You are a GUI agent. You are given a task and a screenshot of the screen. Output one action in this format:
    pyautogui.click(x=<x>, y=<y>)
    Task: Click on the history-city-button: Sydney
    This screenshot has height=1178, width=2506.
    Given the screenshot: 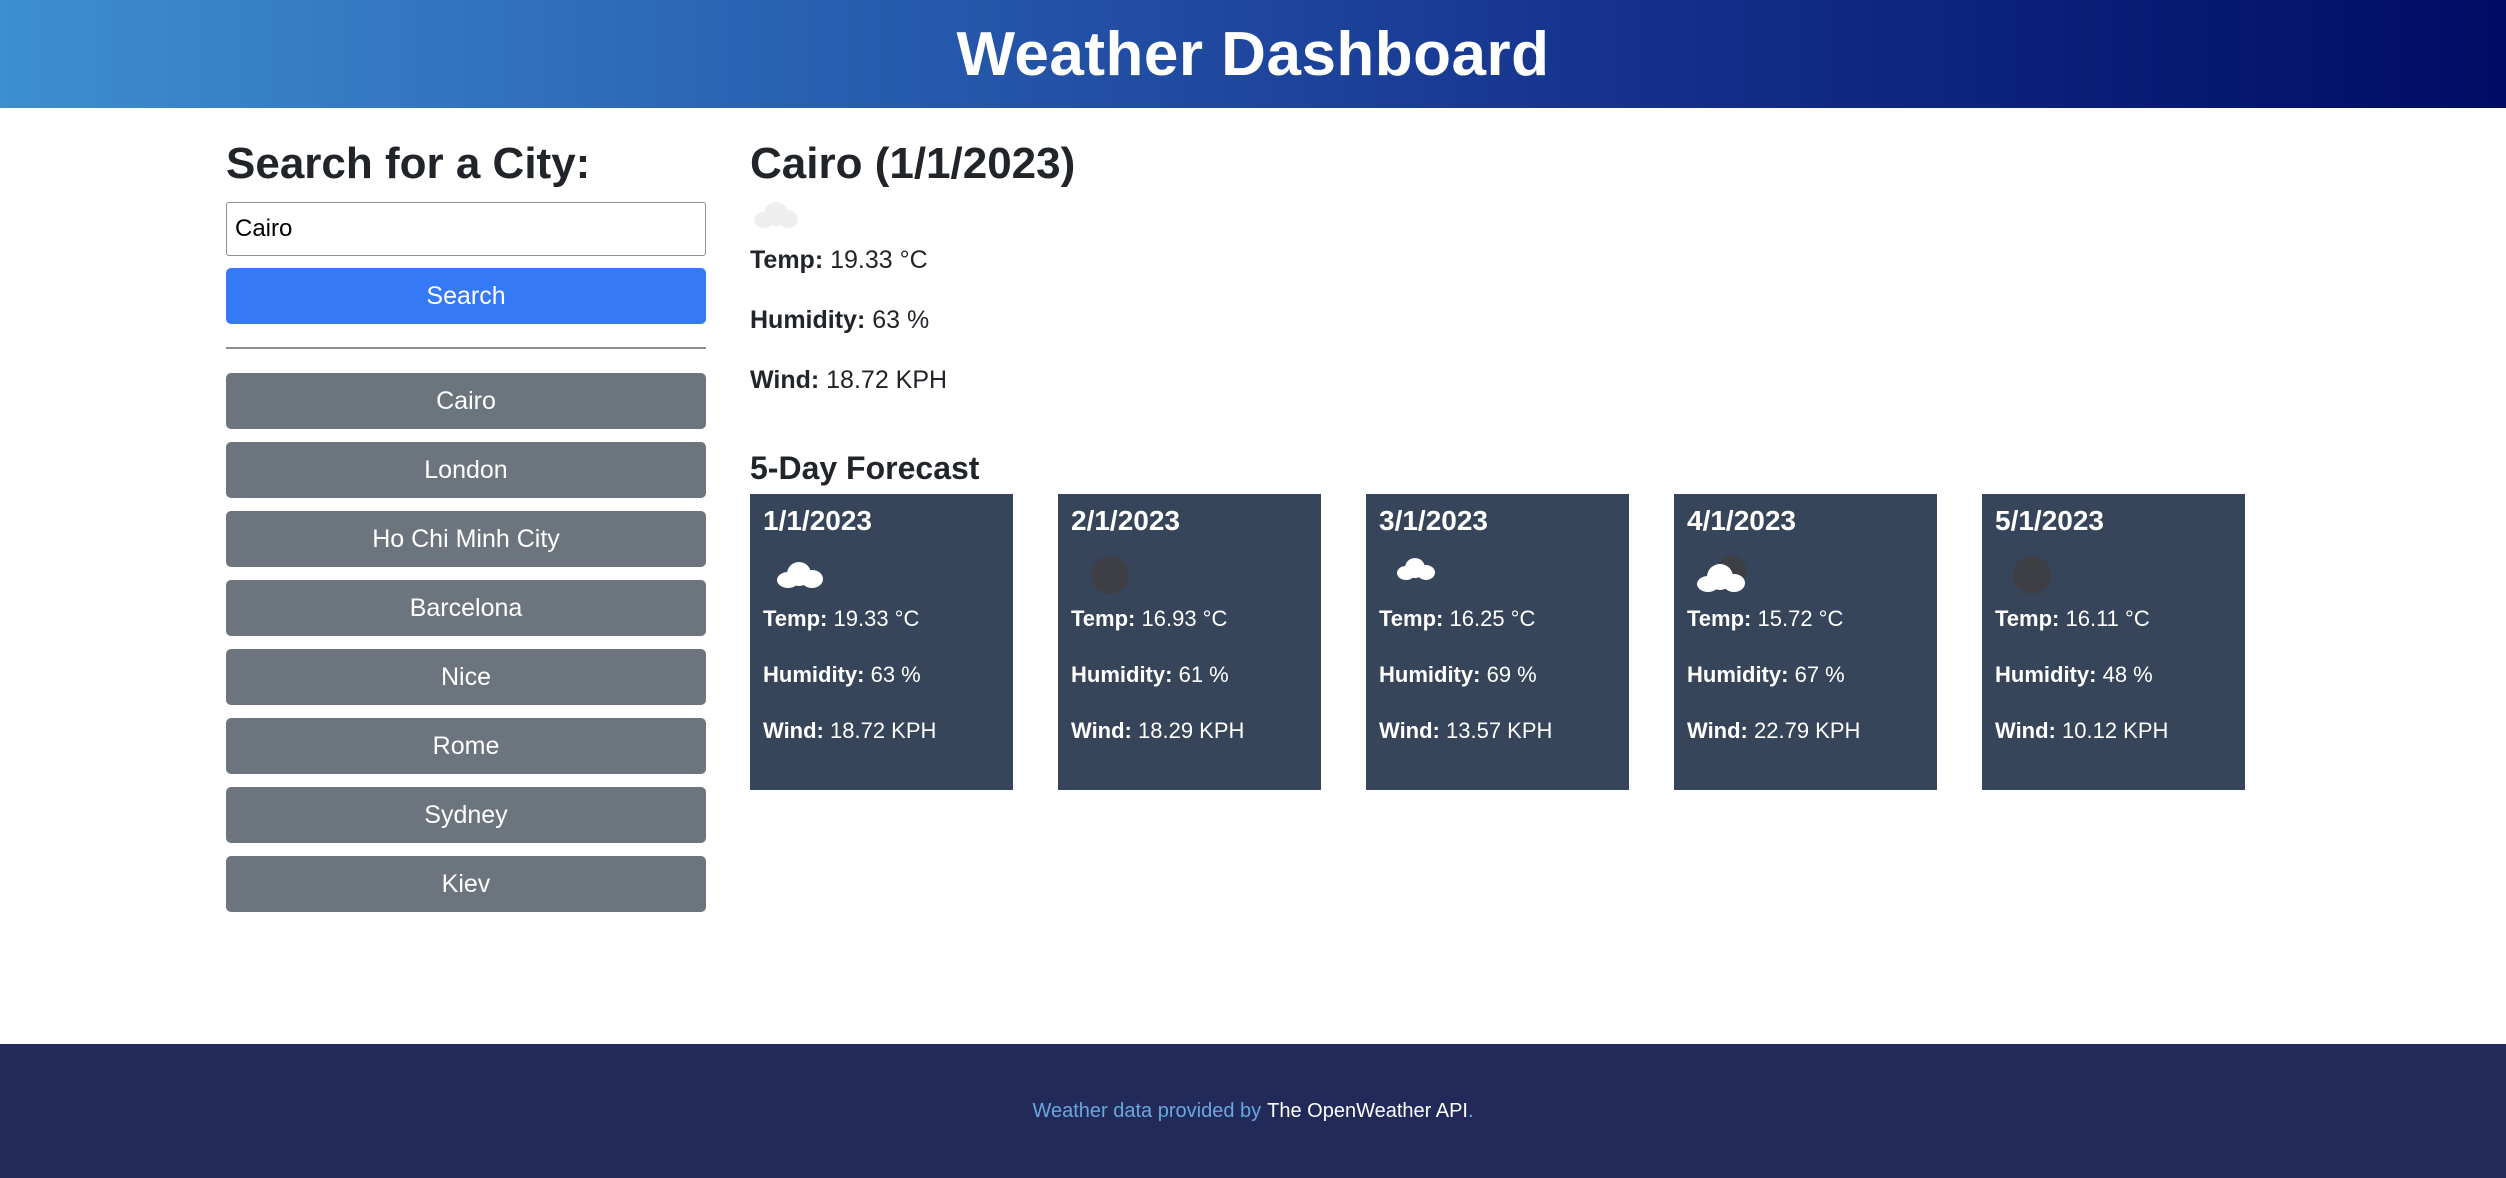 What is the action you would take?
    pyautogui.click(x=466, y=815)
    